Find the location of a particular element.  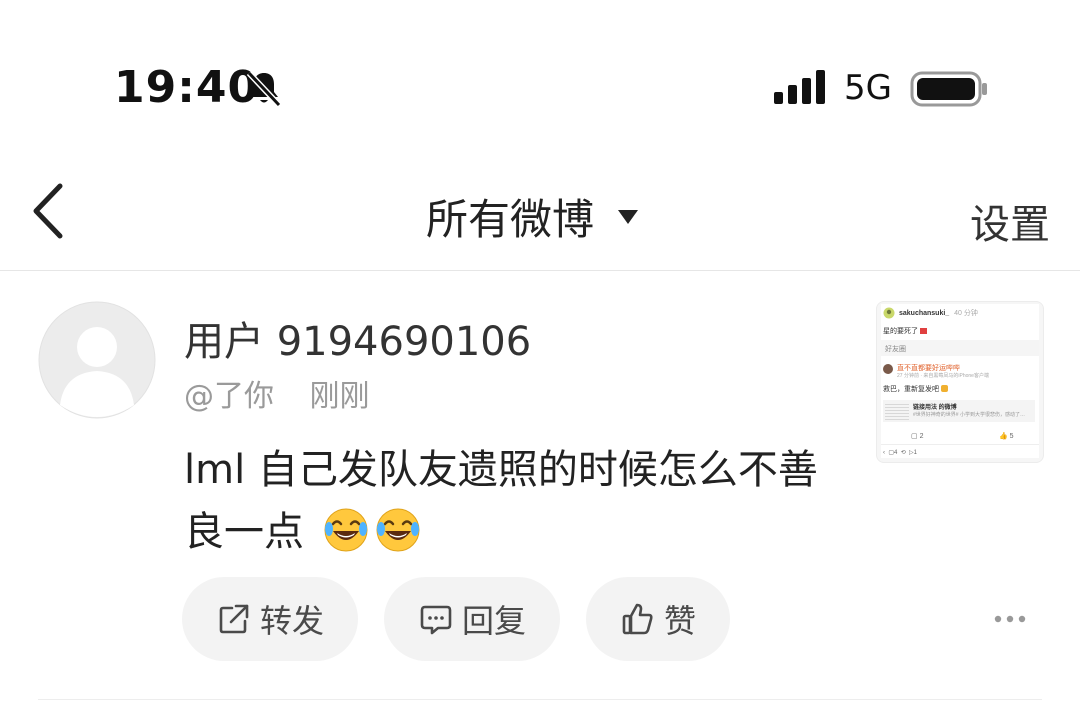

comment-bubble-icon is located at coordinates (436, 620).